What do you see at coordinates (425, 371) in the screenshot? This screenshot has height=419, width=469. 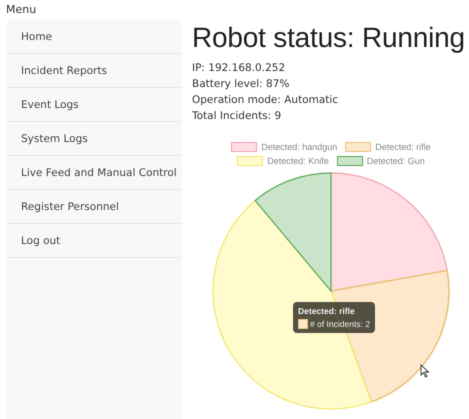 I see `cursor-icon` at bounding box center [425, 371].